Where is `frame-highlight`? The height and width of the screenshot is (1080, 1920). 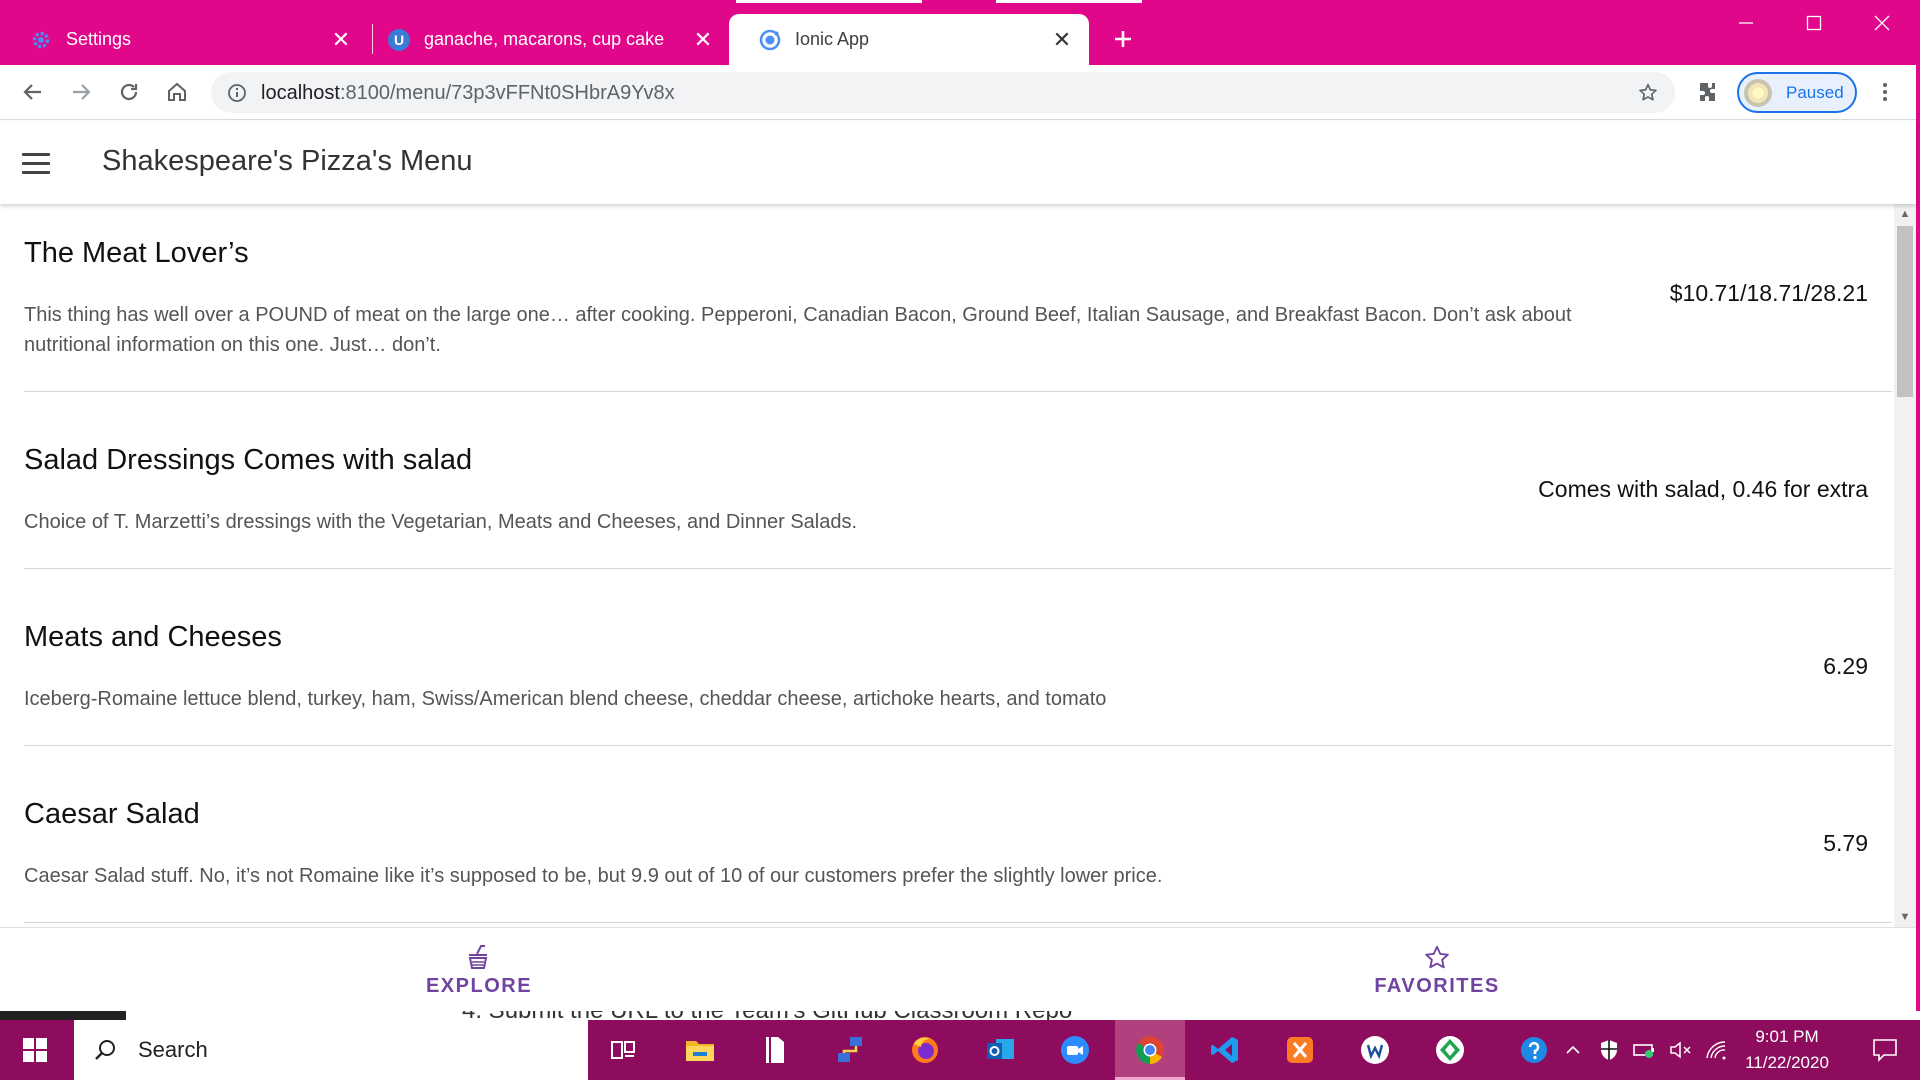 frame-highlight is located at coordinates (1069, 1).